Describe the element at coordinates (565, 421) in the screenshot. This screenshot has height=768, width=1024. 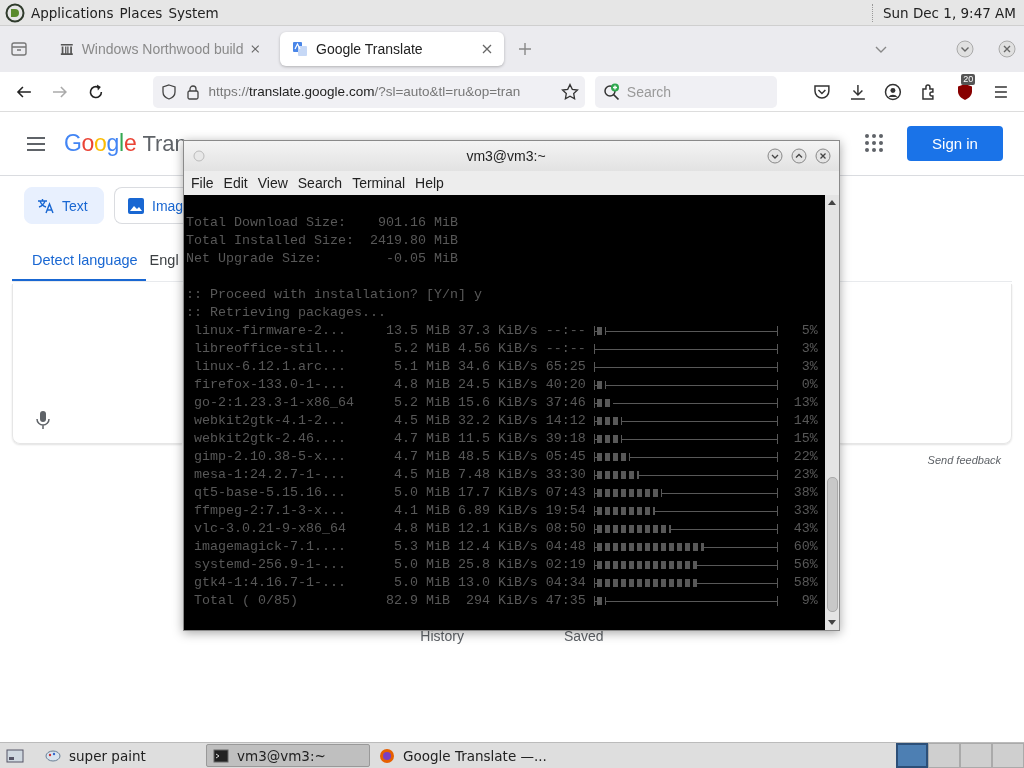
I see `time-remaining: 14:12` at that location.